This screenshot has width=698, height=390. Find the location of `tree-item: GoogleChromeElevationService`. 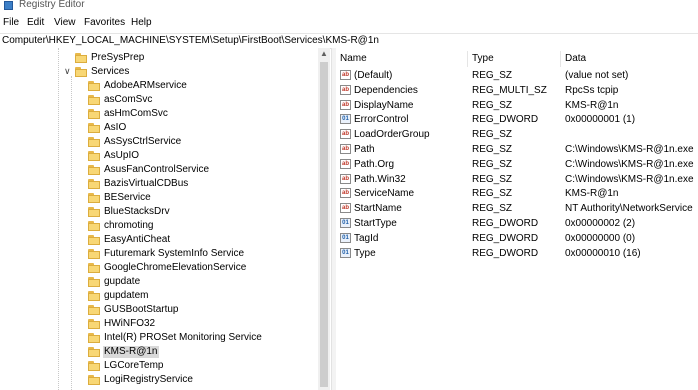

tree-item: GoogleChromeElevationService is located at coordinates (165, 268).